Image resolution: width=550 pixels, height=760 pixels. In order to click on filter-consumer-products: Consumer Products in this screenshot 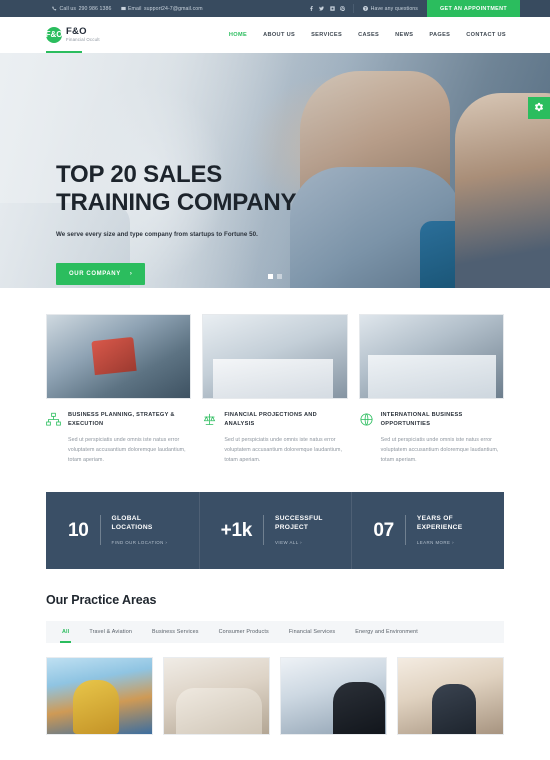, I will do `click(244, 632)`.